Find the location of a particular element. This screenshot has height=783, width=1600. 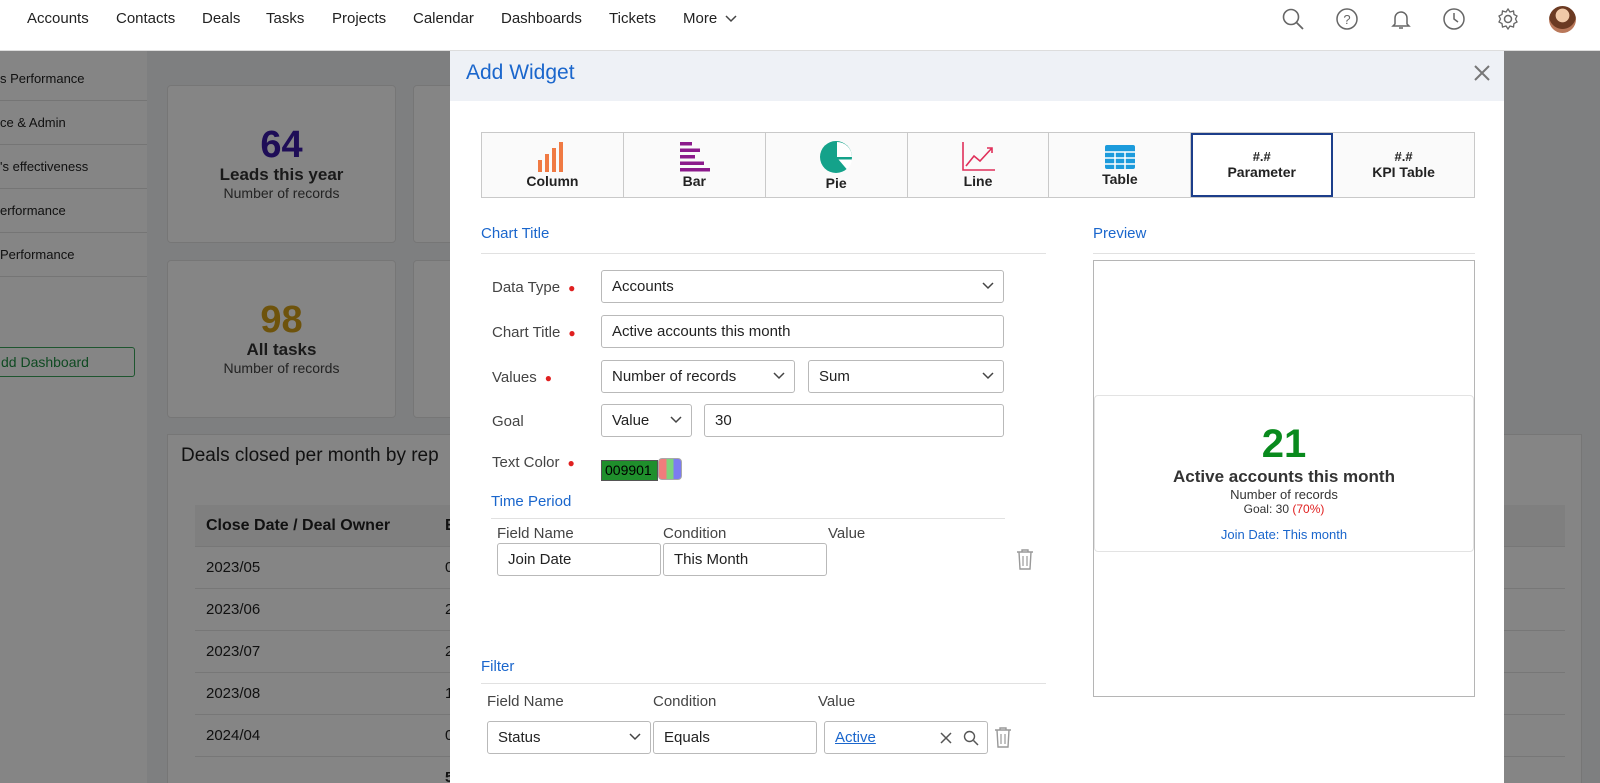

tab-parameter: #.# Parameter is located at coordinates (1262, 165).